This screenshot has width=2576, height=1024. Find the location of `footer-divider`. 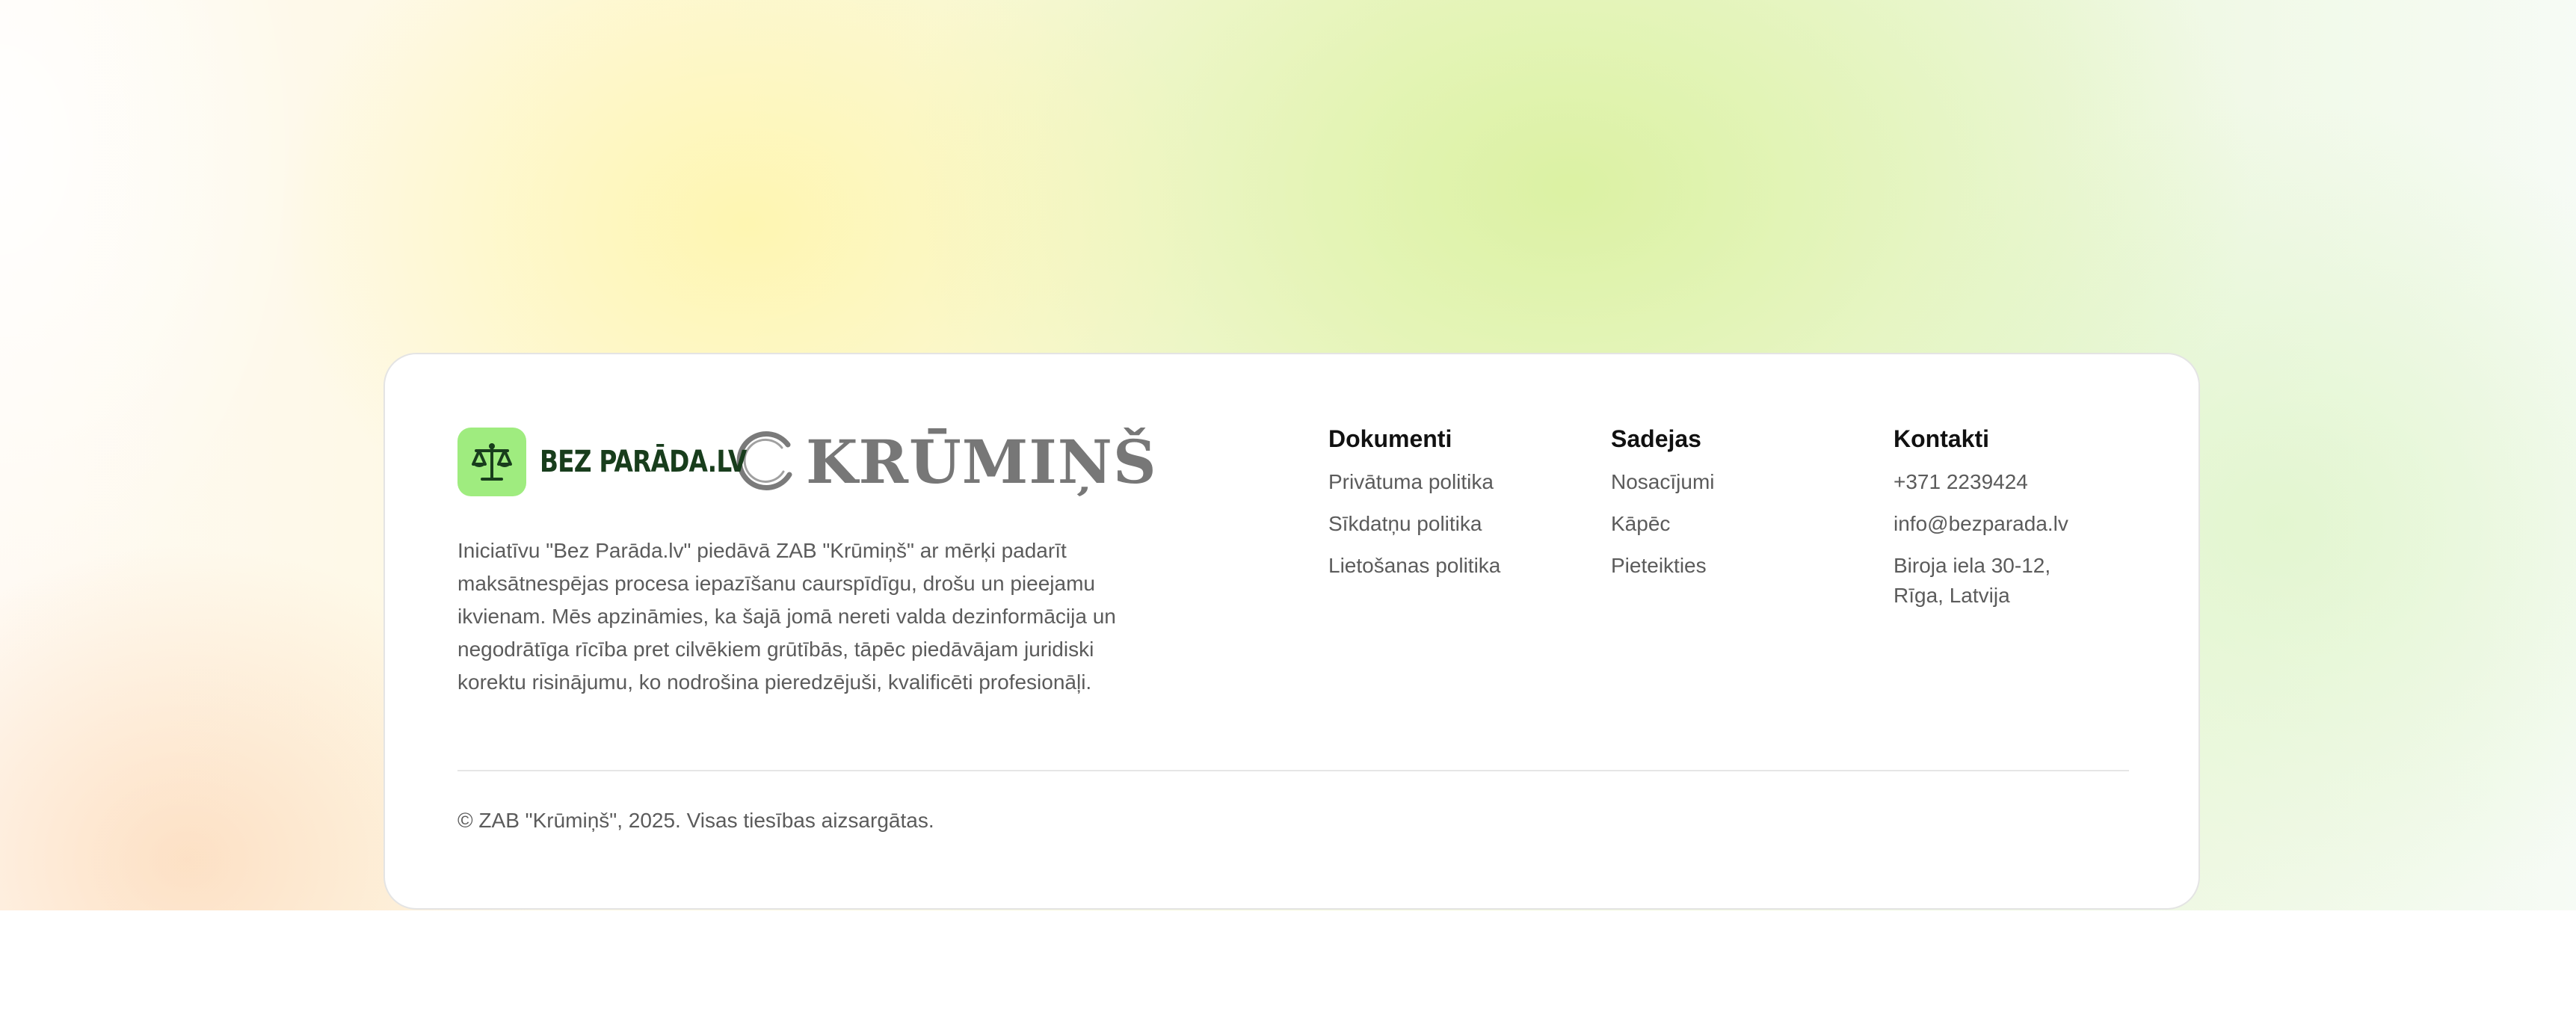

footer-divider is located at coordinates (1293, 770).